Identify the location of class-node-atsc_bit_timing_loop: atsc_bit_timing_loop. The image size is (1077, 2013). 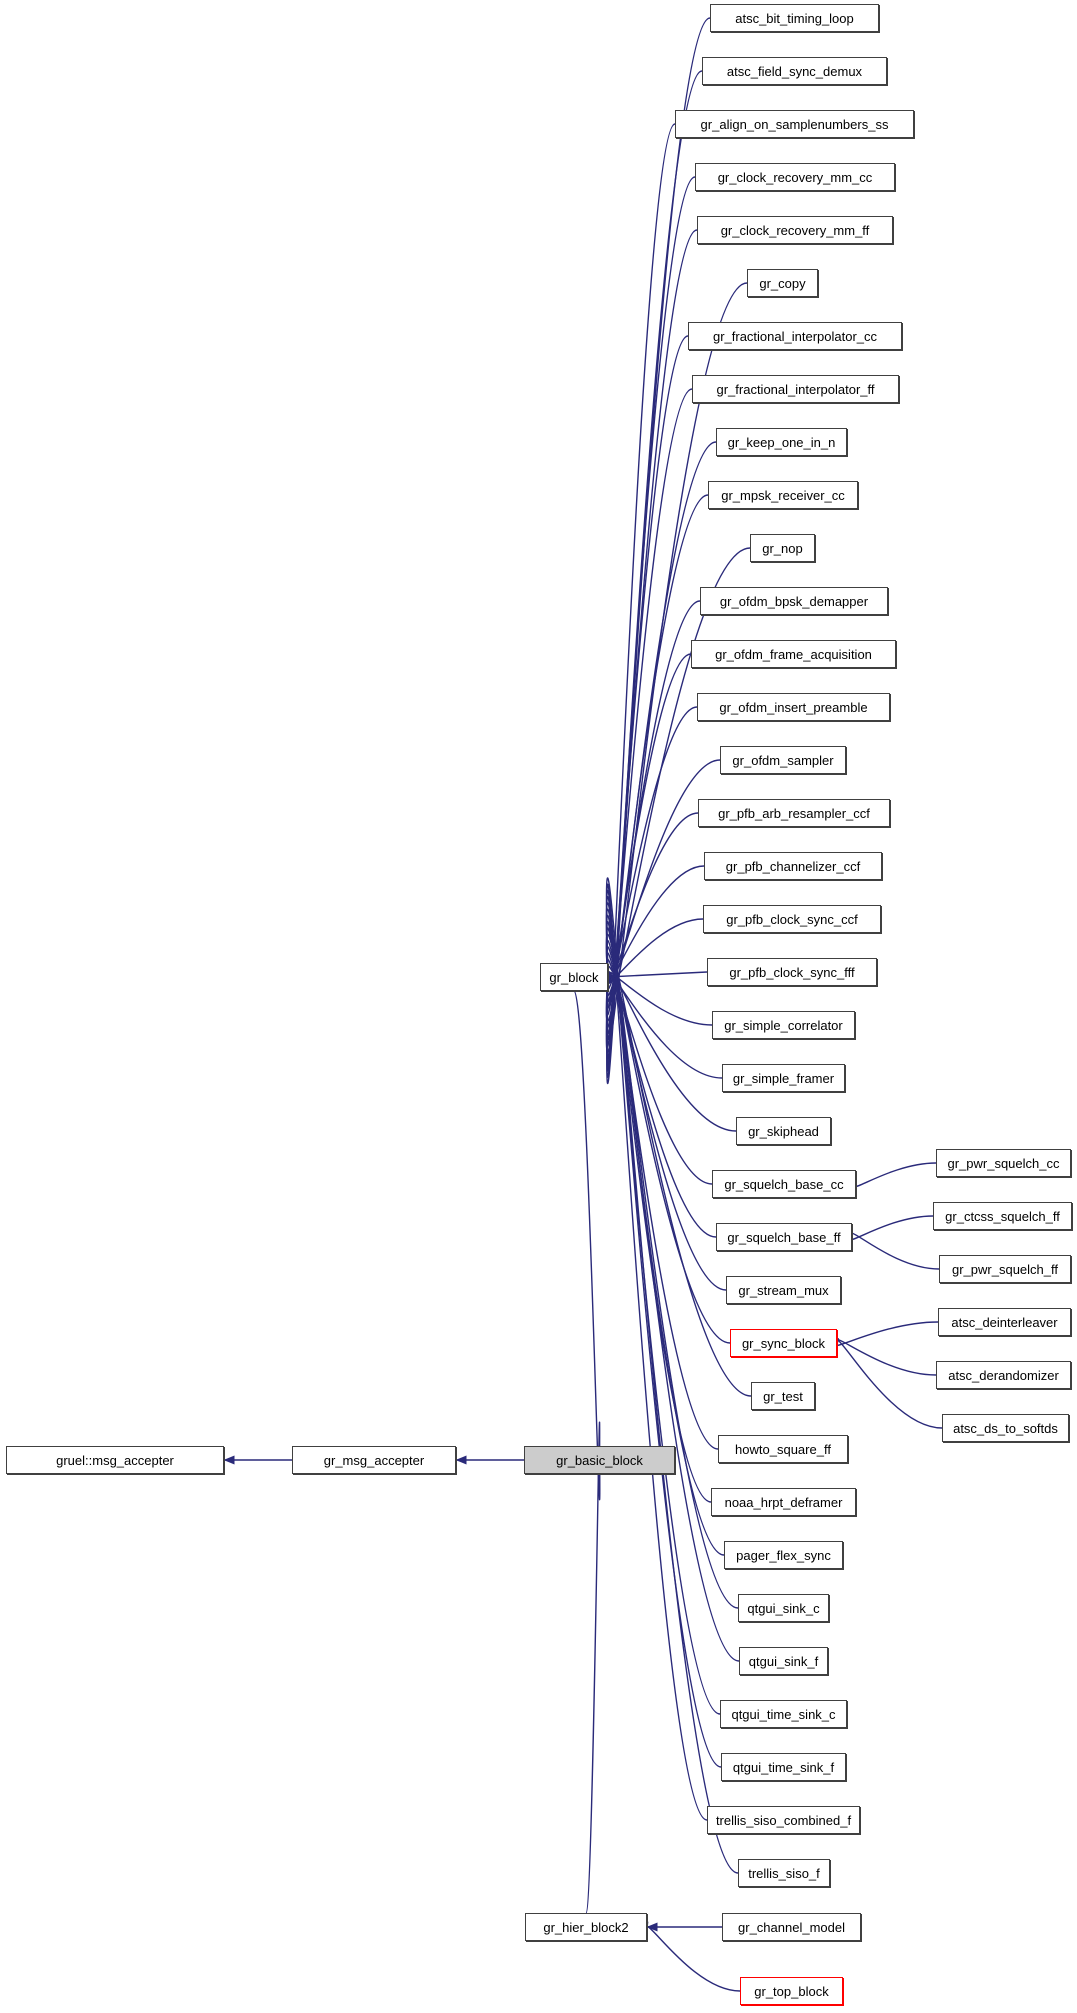
(794, 18).